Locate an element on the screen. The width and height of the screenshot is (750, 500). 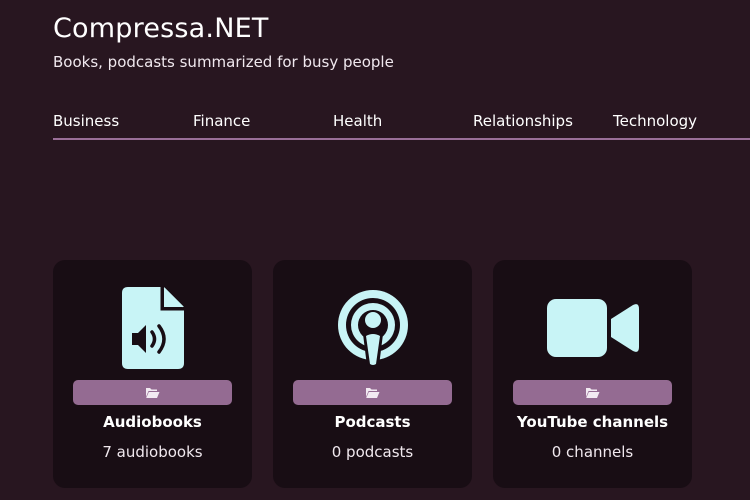
card-count: 0 channels is located at coordinates (592, 452).